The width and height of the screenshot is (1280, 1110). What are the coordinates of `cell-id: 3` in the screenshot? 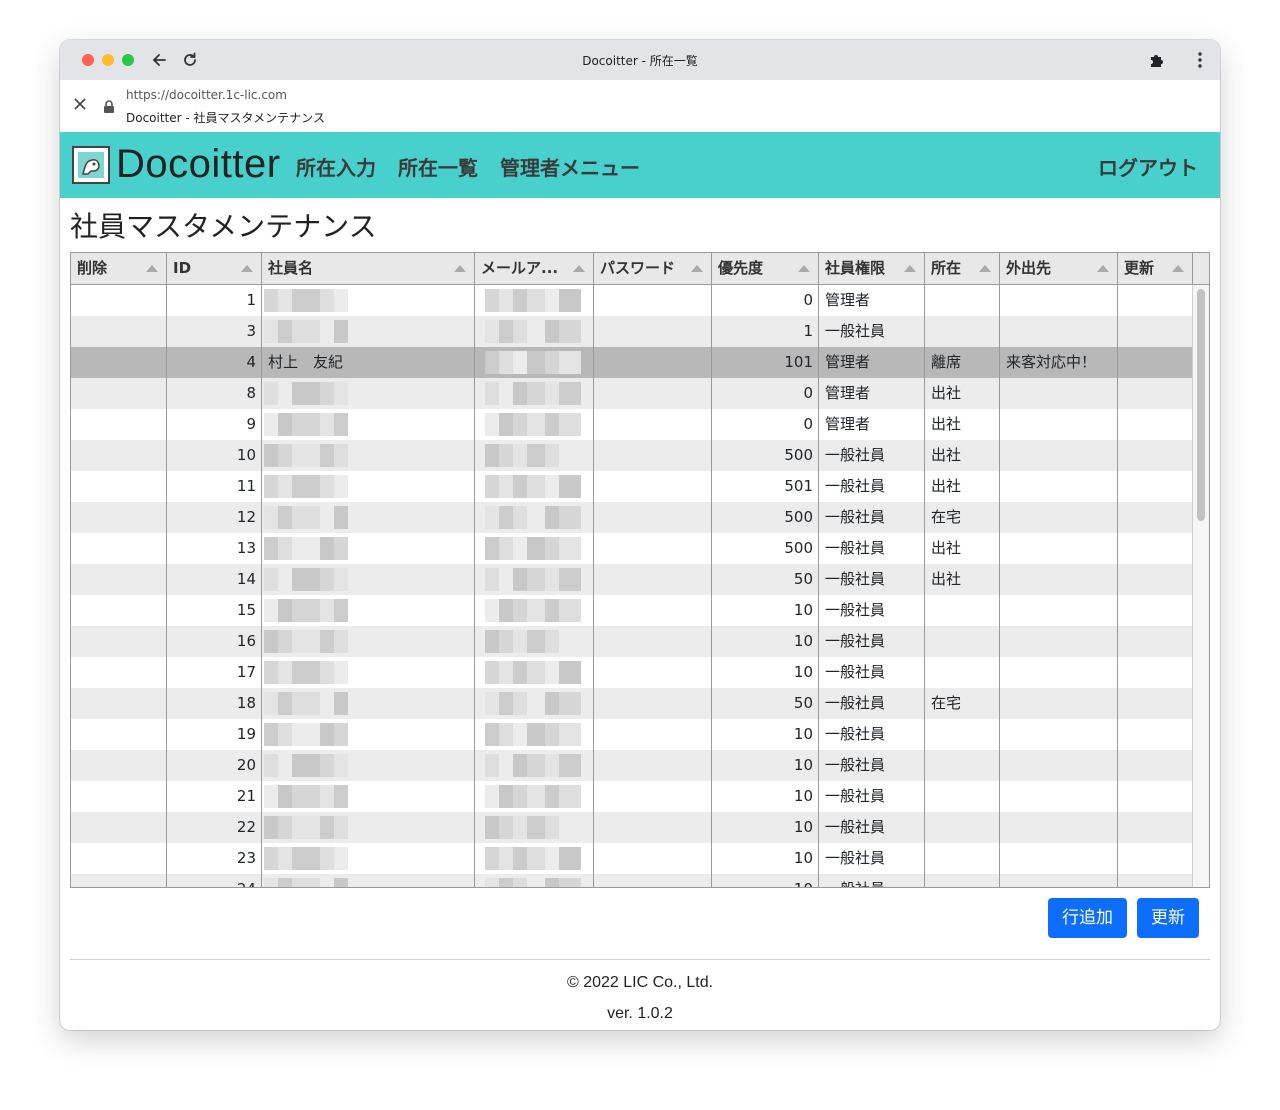 It's located at (214, 331).